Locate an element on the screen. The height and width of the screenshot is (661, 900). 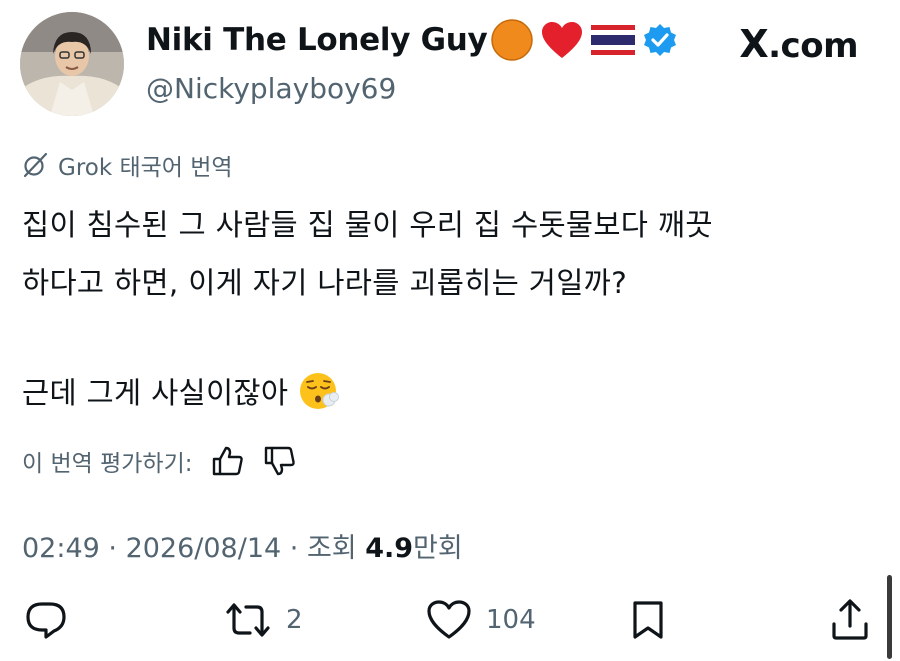
site-label: X.com is located at coordinates (798, 44).